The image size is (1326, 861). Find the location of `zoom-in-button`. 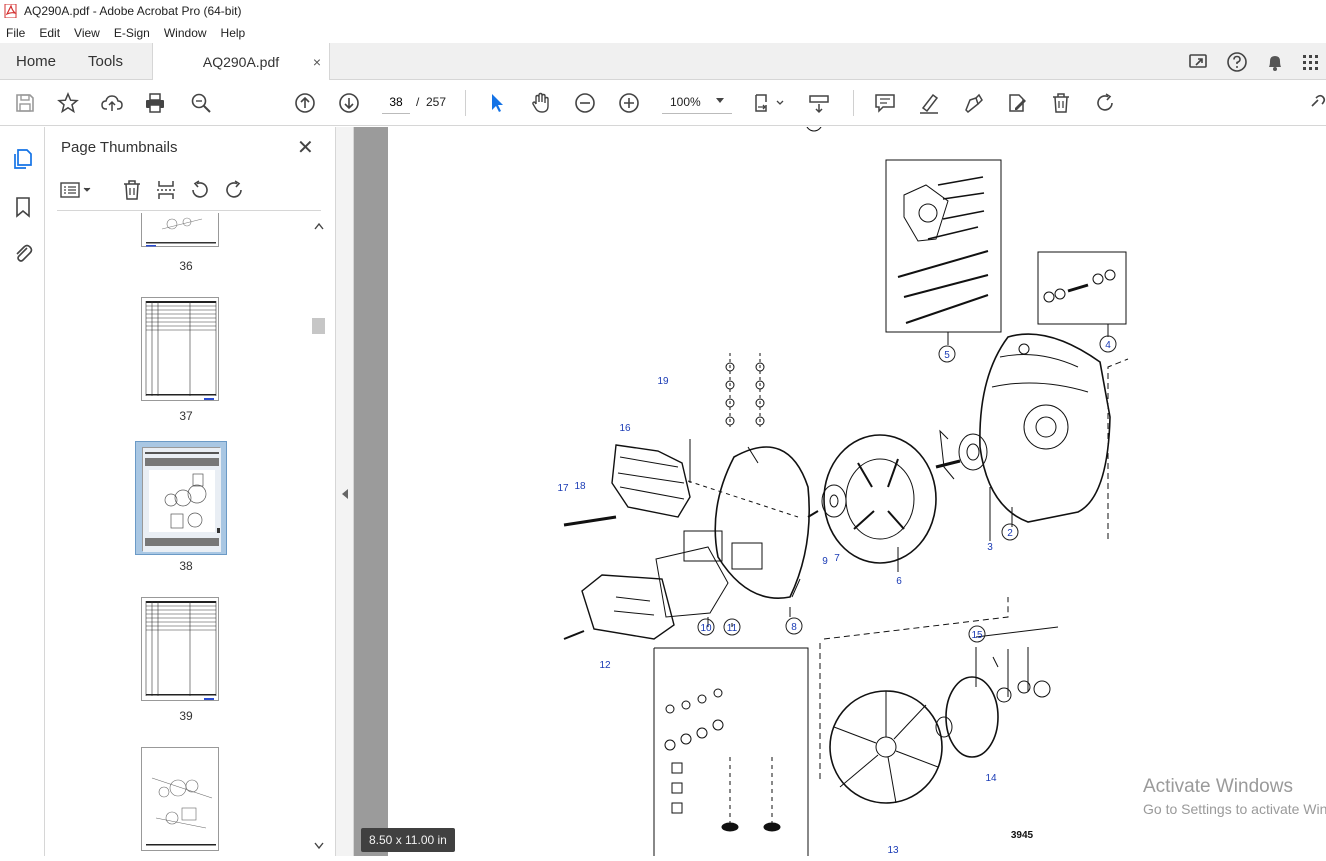

zoom-in-button is located at coordinates (629, 103).